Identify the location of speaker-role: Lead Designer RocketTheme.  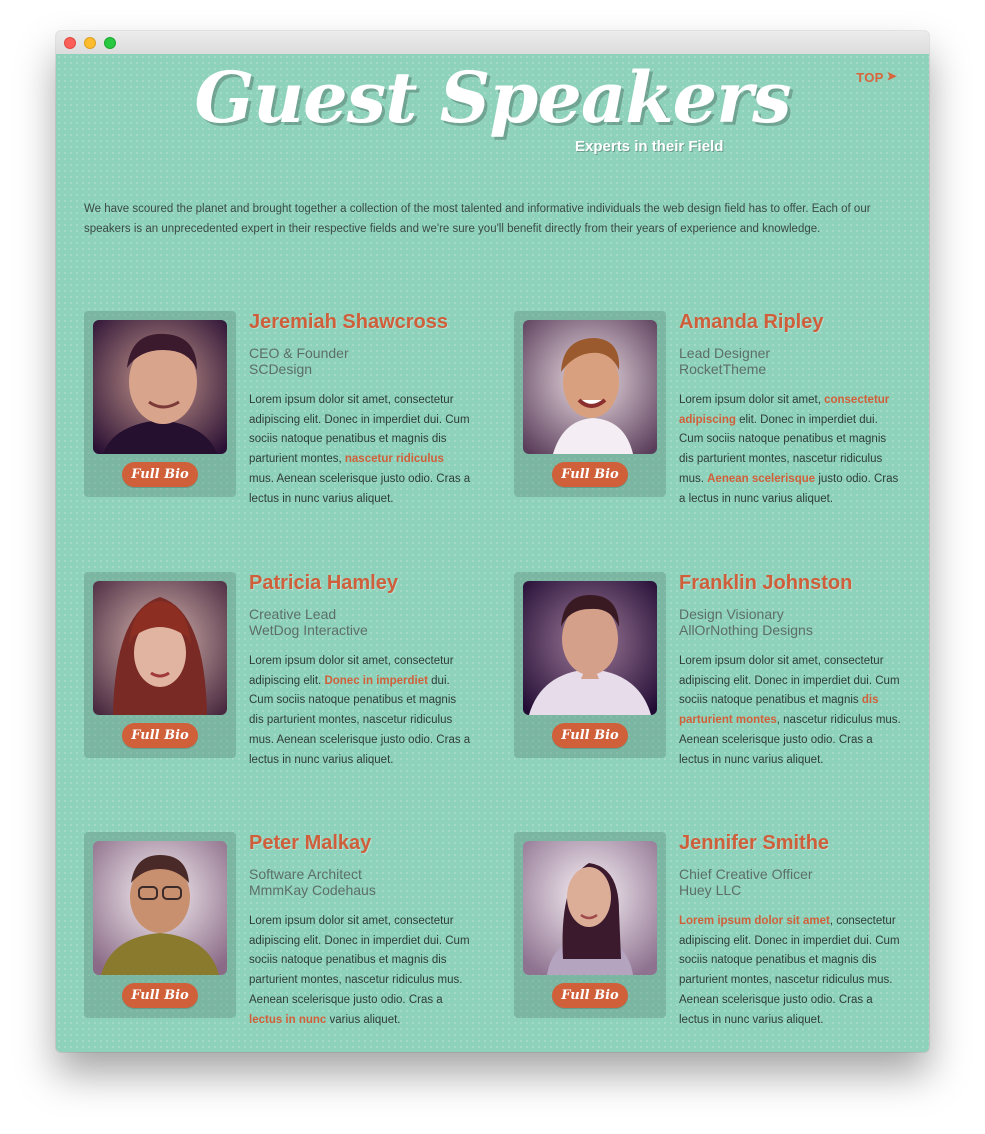
(725, 361).